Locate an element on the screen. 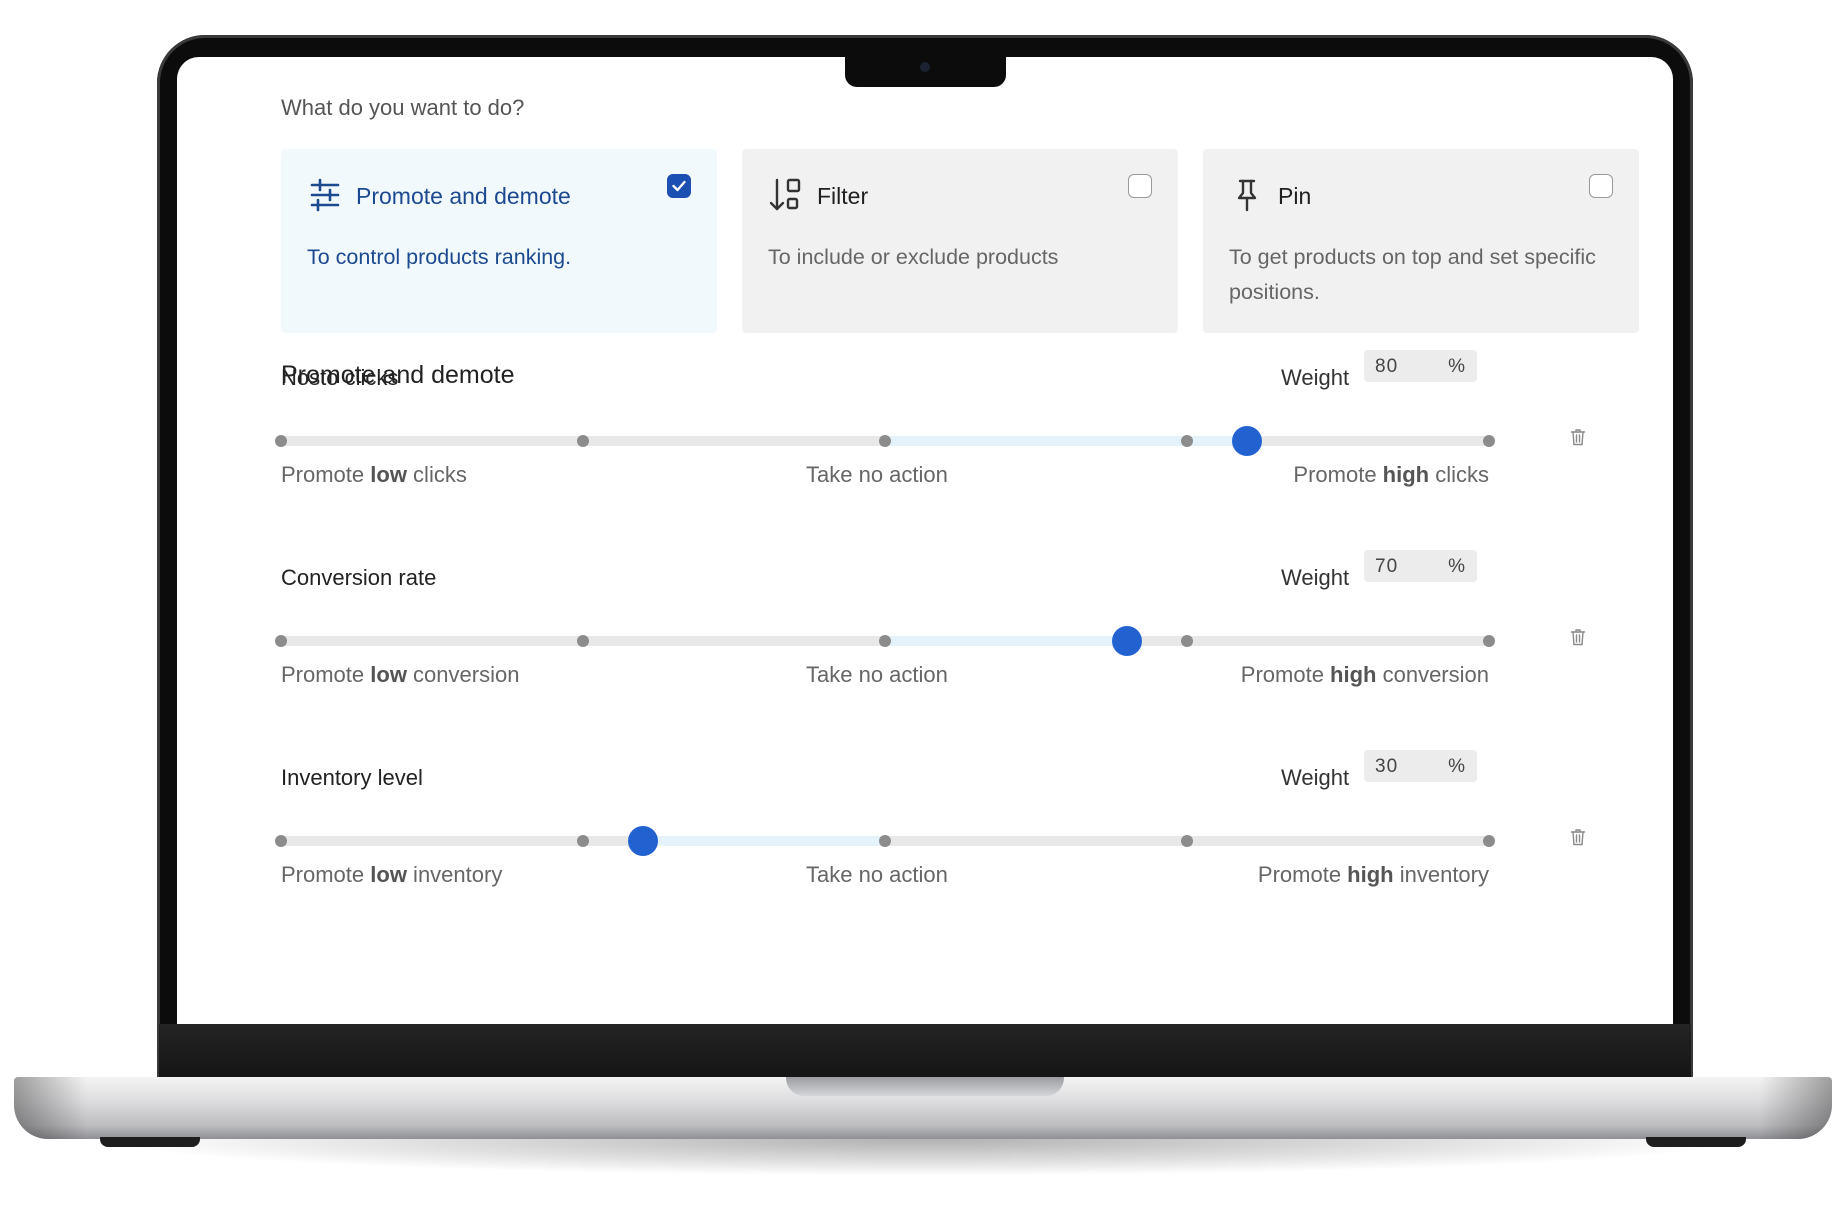 This screenshot has height=1220, width=1846. scale-label-high: Promote high inventory is located at coordinates (1373, 874).